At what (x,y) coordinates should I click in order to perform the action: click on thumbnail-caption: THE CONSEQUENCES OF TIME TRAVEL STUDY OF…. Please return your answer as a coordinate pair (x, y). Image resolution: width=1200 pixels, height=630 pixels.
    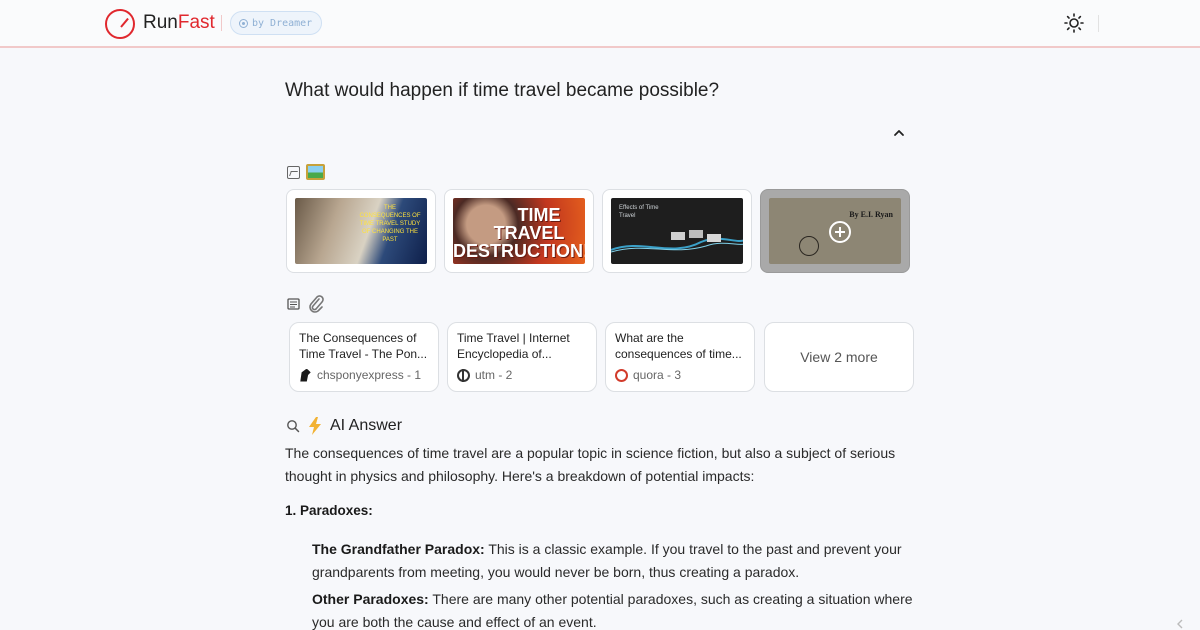
    Looking at the image, I should click on (390, 224).